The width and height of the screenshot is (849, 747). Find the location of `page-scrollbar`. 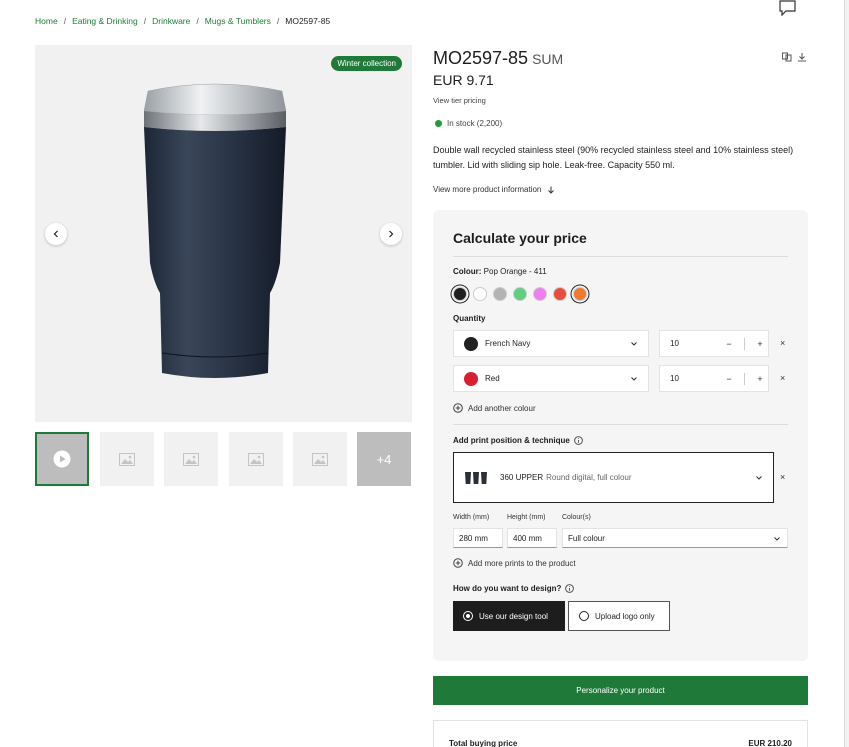

page-scrollbar is located at coordinates (846, 373).